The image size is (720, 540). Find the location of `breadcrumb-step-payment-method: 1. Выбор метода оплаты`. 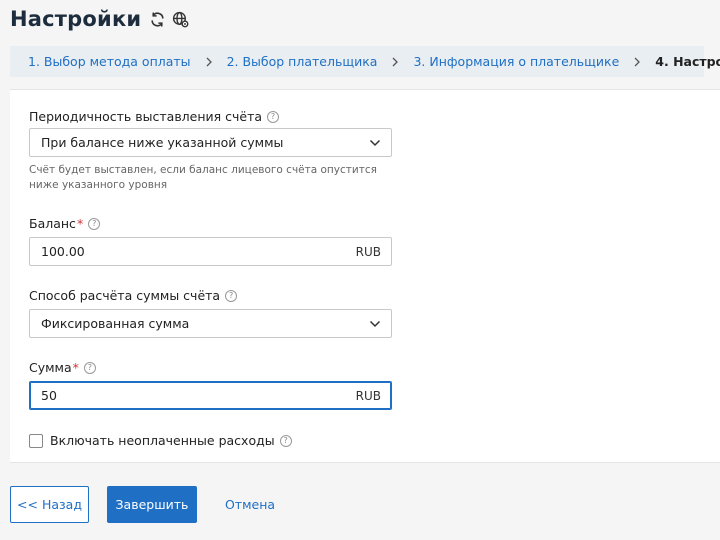

breadcrumb-step-payment-method: 1. Выбор метода оплаты is located at coordinates (109, 61).